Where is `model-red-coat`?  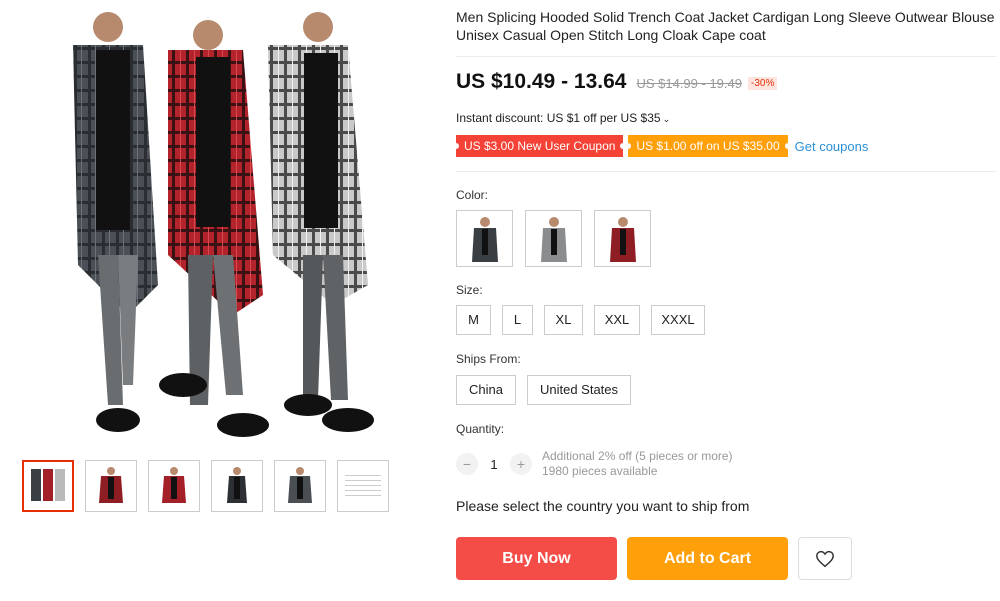
model-red-coat is located at coordinates (214, 228).